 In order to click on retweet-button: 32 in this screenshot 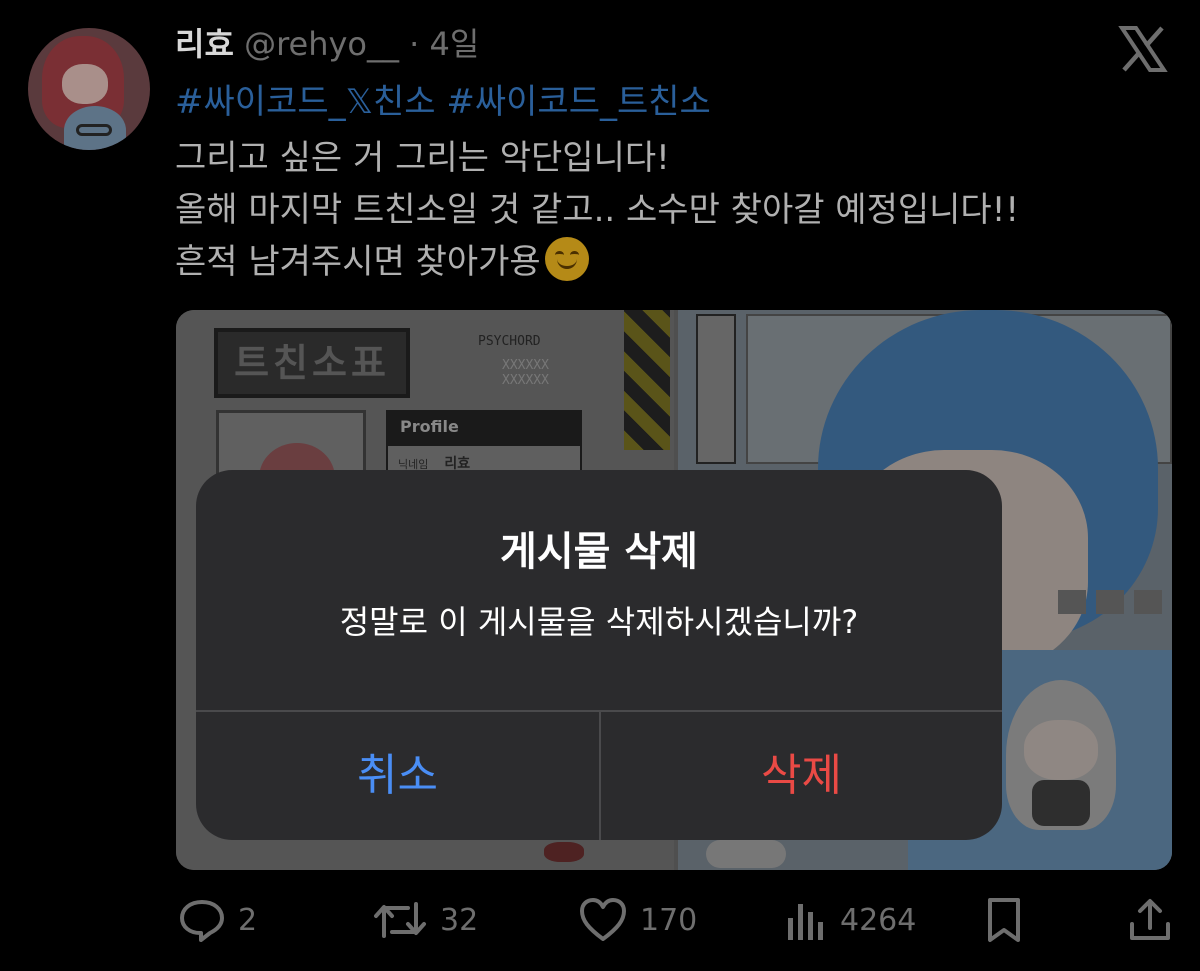, I will do `click(425, 920)`.